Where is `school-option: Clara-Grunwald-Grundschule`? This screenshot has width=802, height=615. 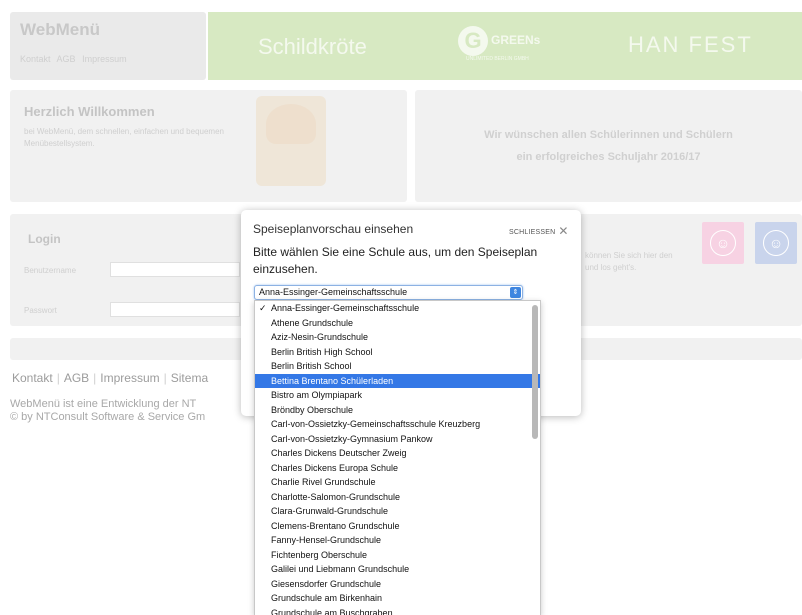 school-option: Clara-Grunwald-Grundschule is located at coordinates (397, 511).